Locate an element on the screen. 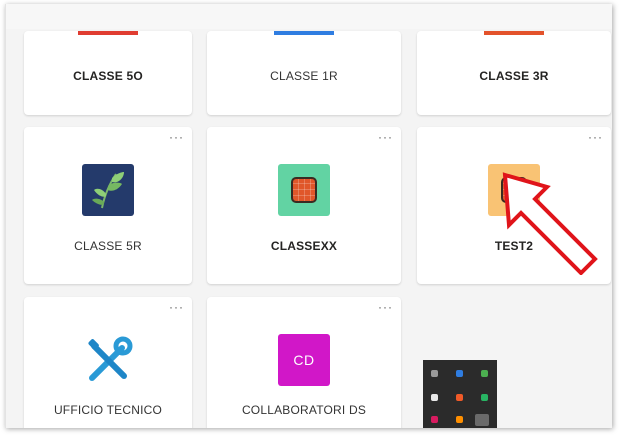  orange-square-icon is located at coordinates (304, 190).